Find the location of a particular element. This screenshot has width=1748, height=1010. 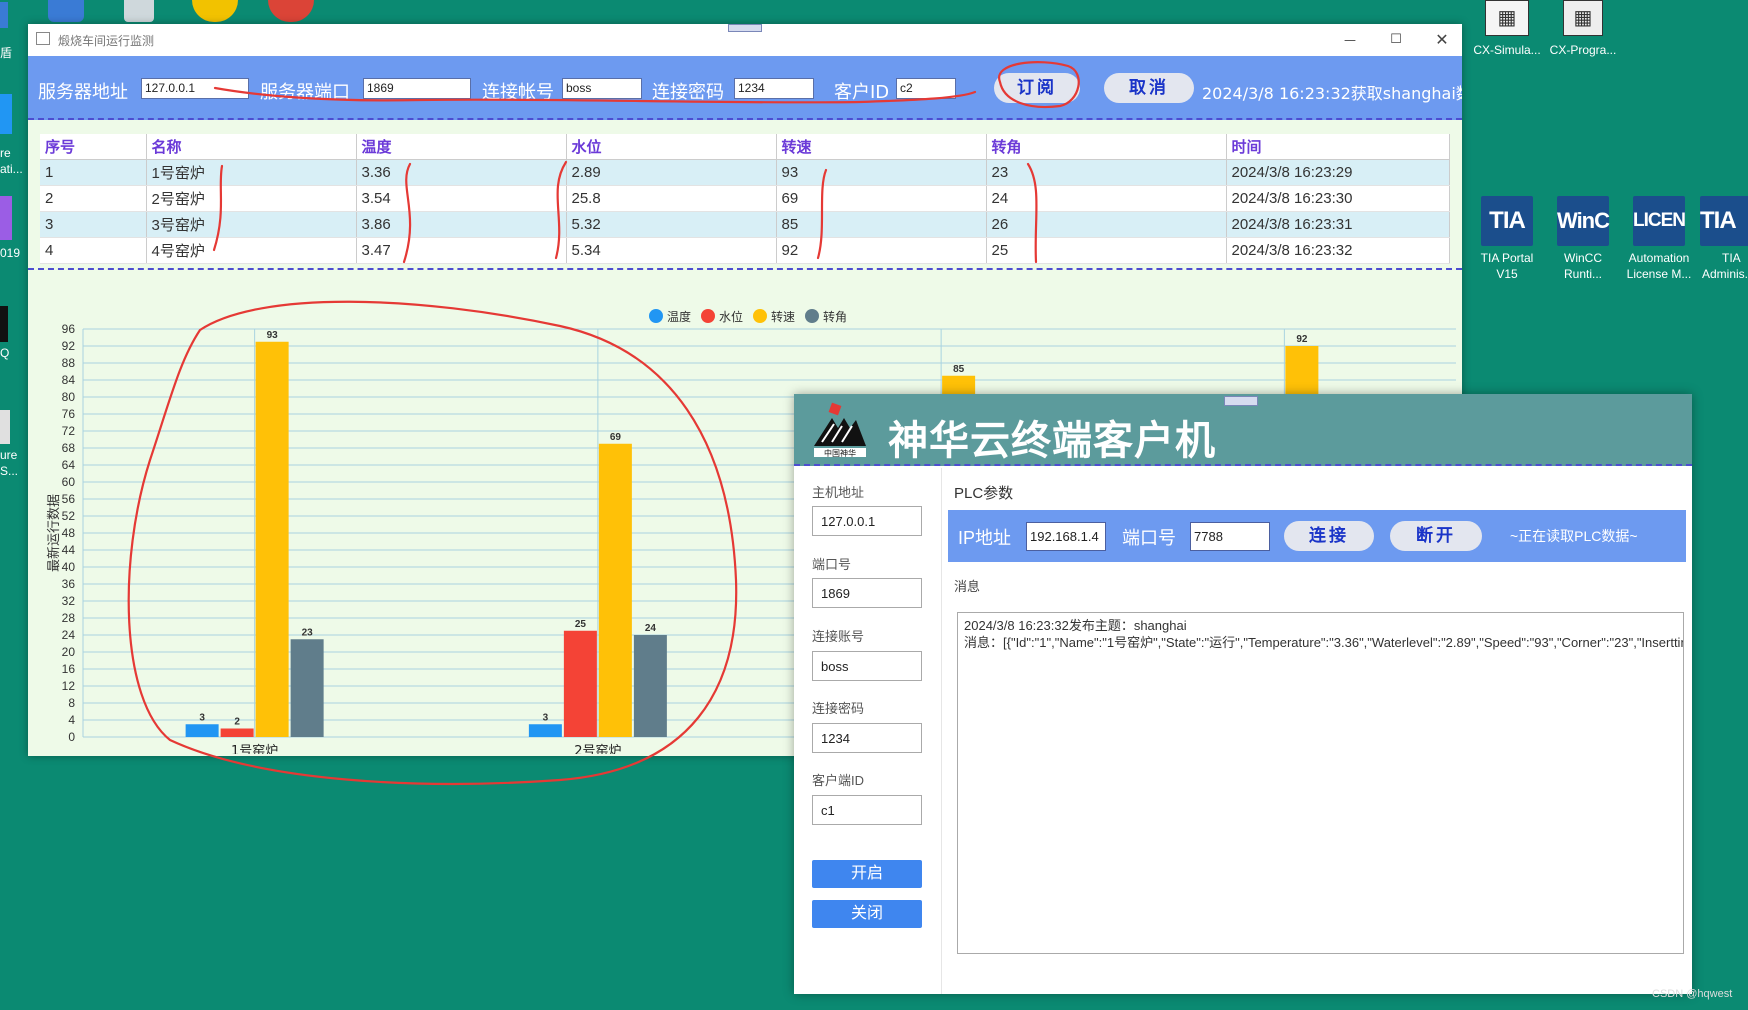

table-cell: 3.47 is located at coordinates (461, 250).